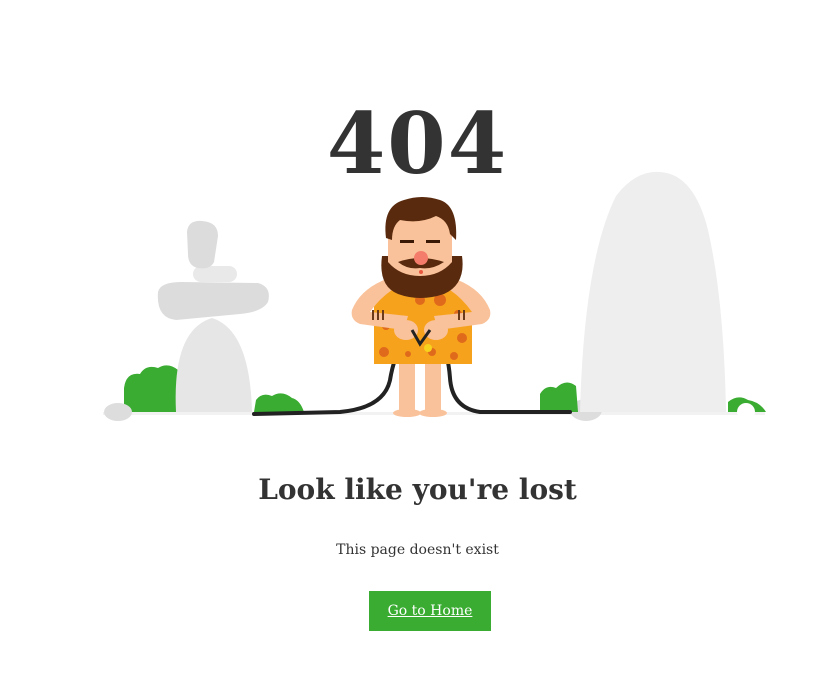 The image size is (835, 677). I want to click on page-title: Look like you're lost, so click(417, 489).